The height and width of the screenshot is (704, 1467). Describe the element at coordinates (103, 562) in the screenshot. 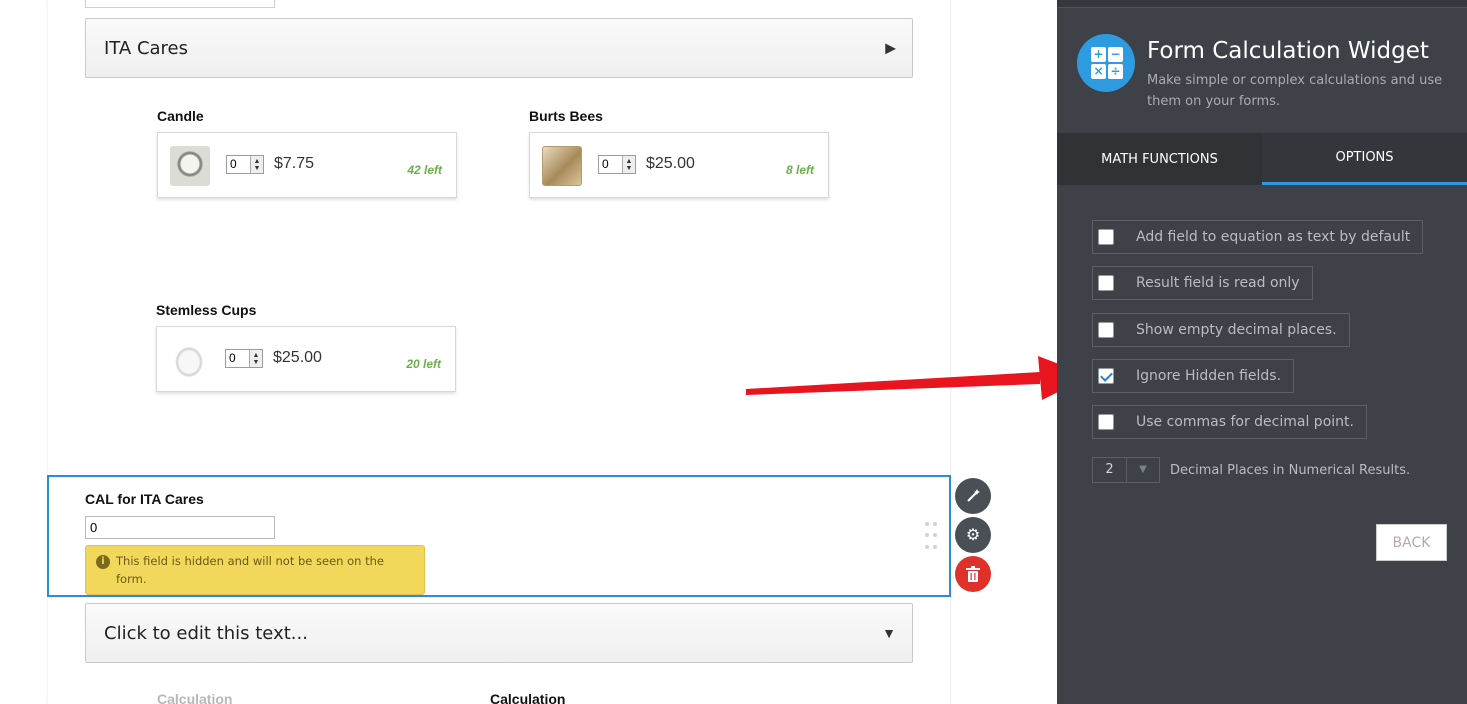

I see `info-icon: i` at that location.